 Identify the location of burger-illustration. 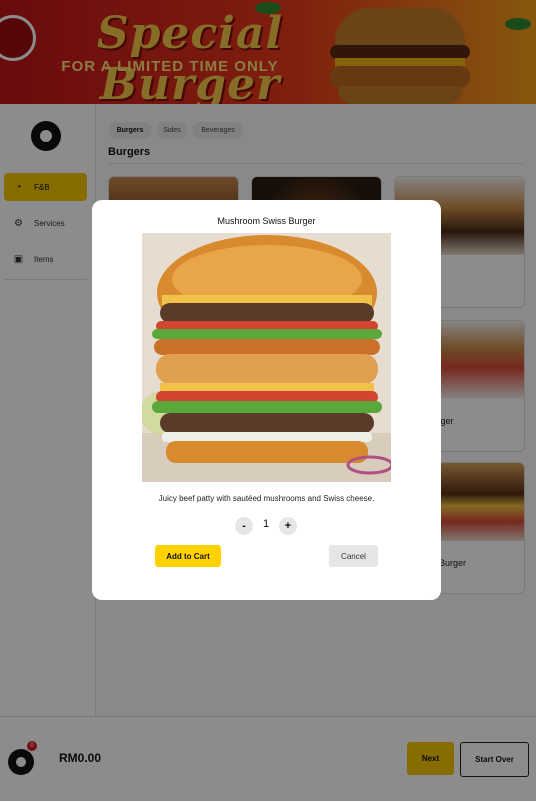
(266, 357).